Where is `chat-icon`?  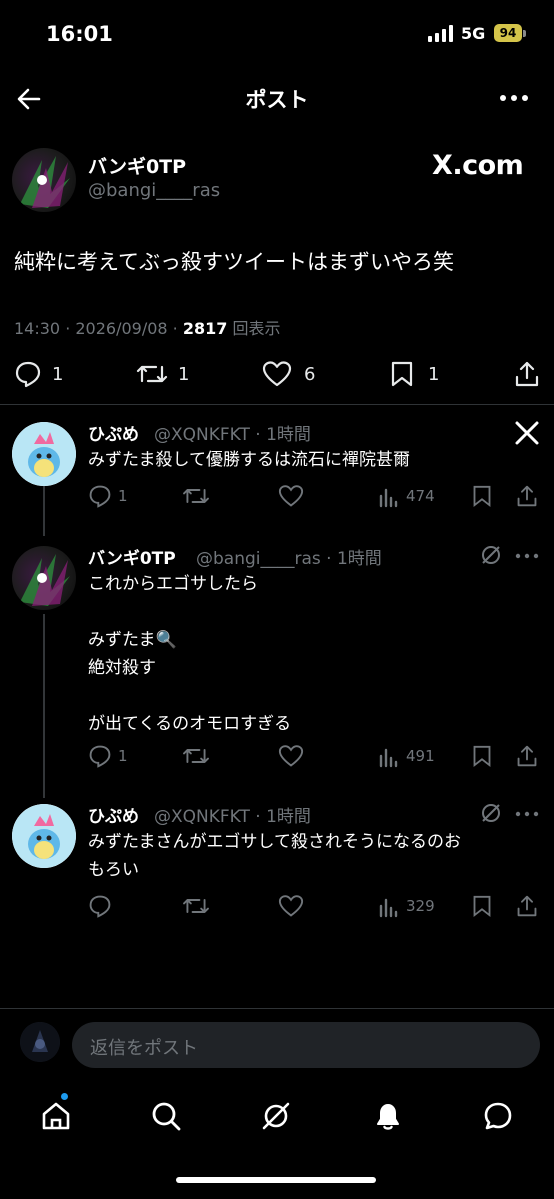 chat-icon is located at coordinates (498, 1116).